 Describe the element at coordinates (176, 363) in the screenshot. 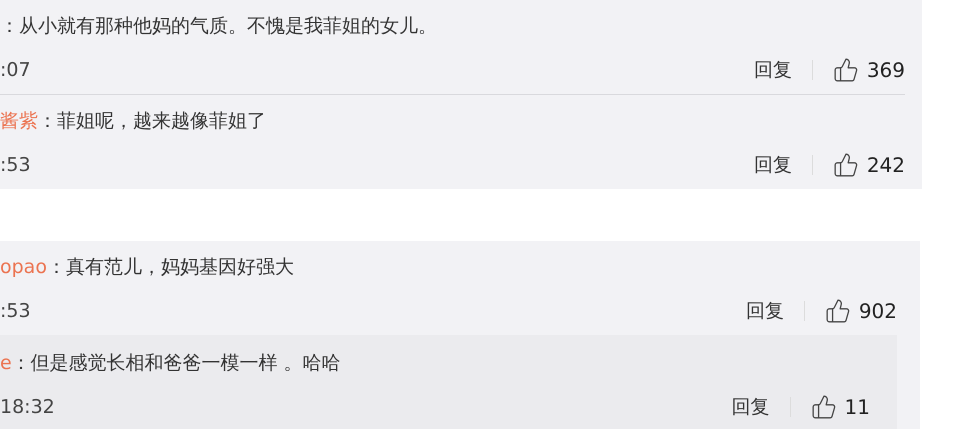

I see `comment-text: ：但是感觉长相和爸爸一模一样 。哈哈` at that location.